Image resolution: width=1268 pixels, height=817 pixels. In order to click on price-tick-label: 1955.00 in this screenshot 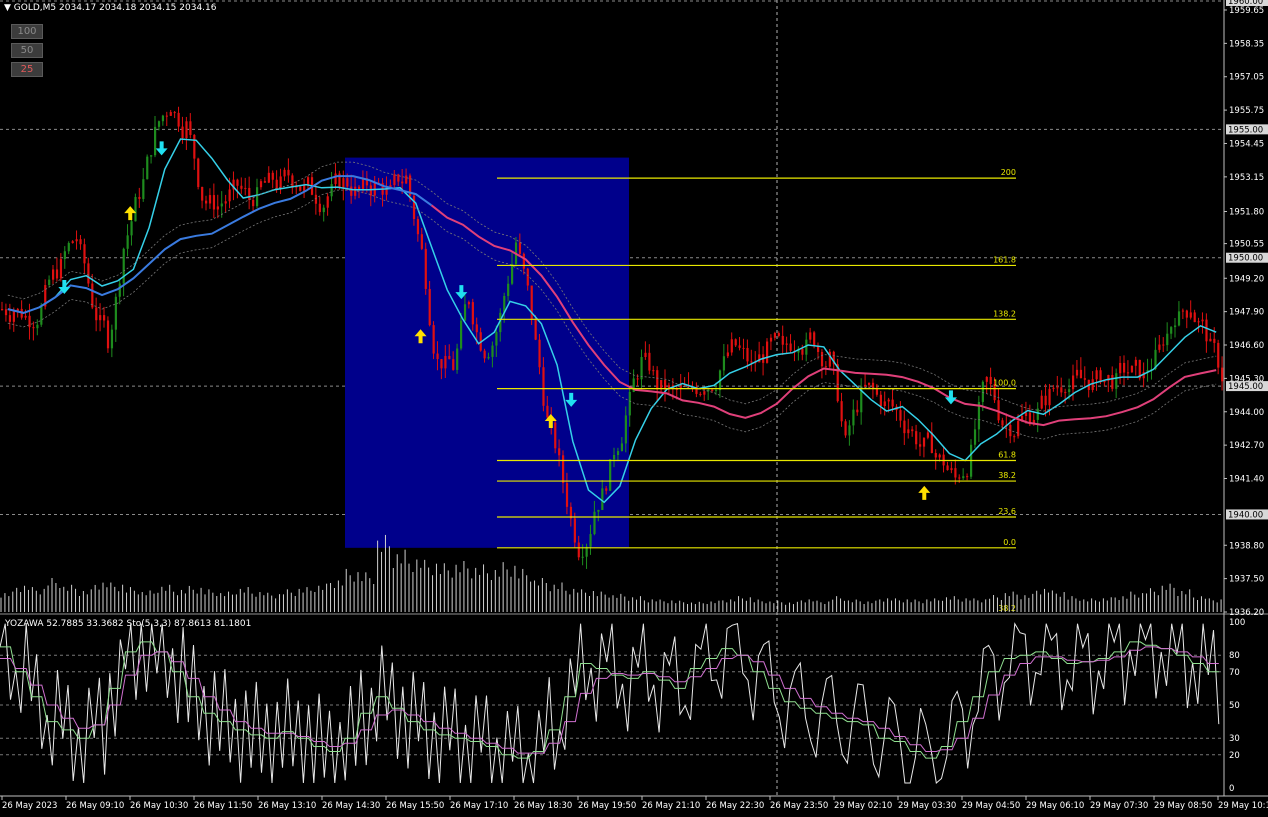, I will do `click(1245, 130)`.